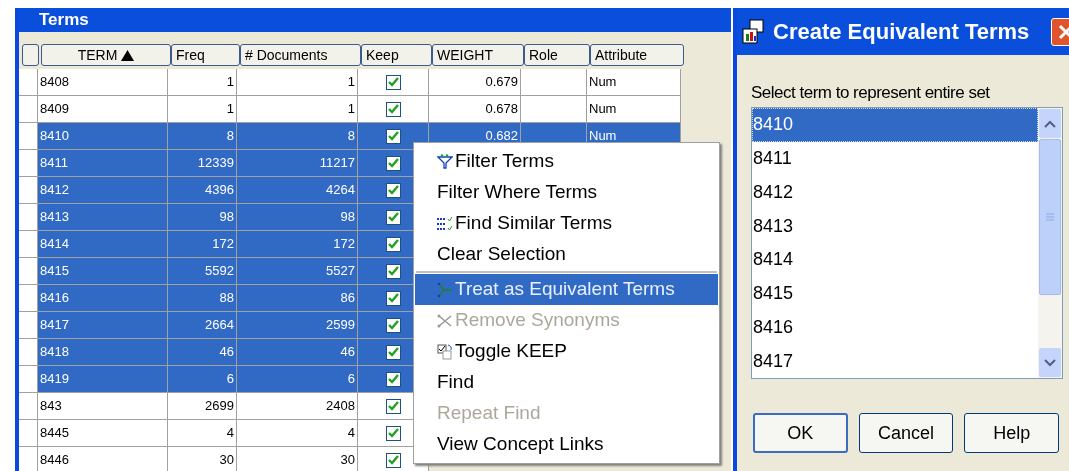 The width and height of the screenshot is (1069, 471). What do you see at coordinates (445, 223) in the screenshot?
I see `list-check-icon` at bounding box center [445, 223].